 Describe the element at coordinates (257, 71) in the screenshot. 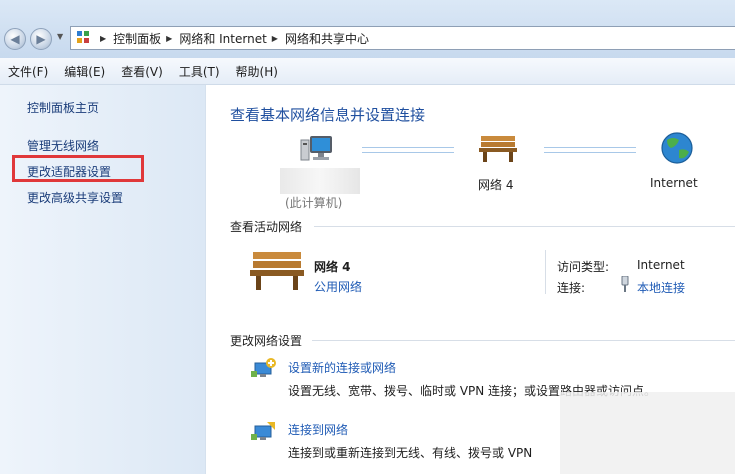

I see `menu-help: 帮助(H)` at that location.